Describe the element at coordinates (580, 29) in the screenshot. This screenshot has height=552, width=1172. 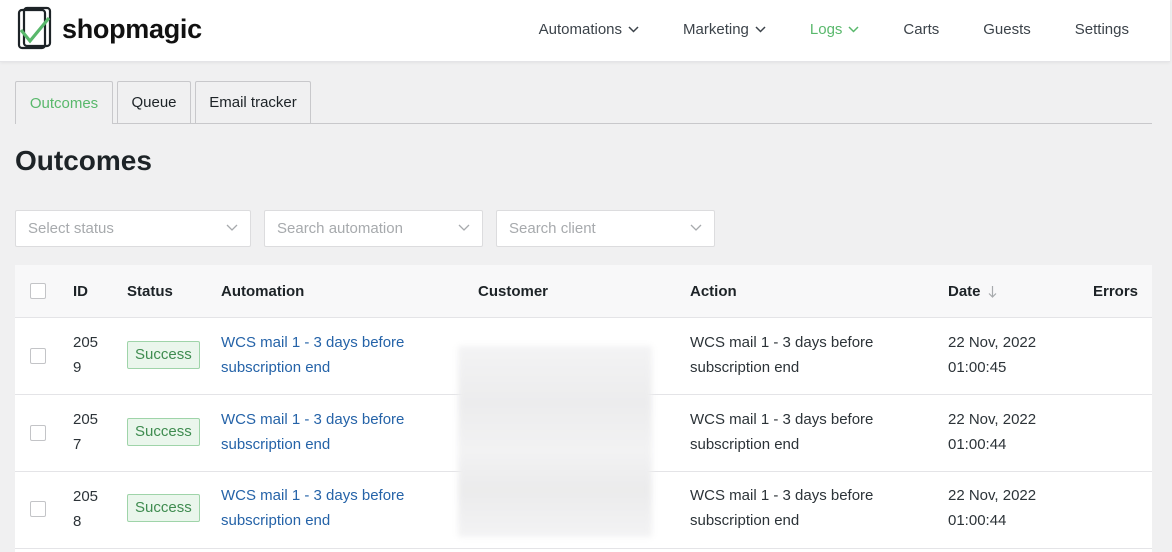
I see `nav-automations-label: Automations` at that location.